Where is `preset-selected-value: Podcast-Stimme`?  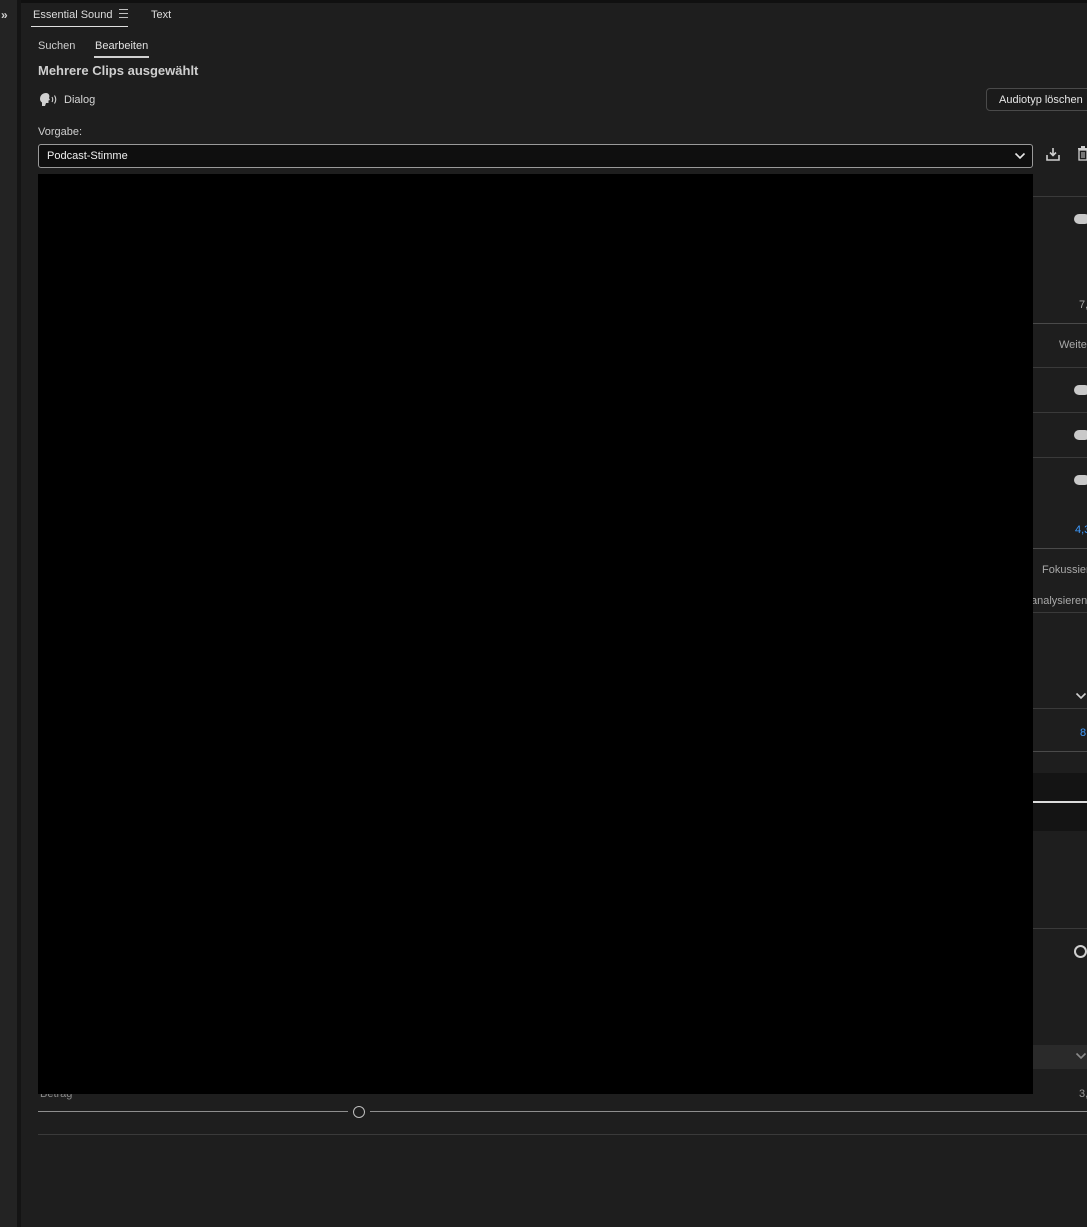 preset-selected-value: Podcast-Stimme is located at coordinates (87, 156).